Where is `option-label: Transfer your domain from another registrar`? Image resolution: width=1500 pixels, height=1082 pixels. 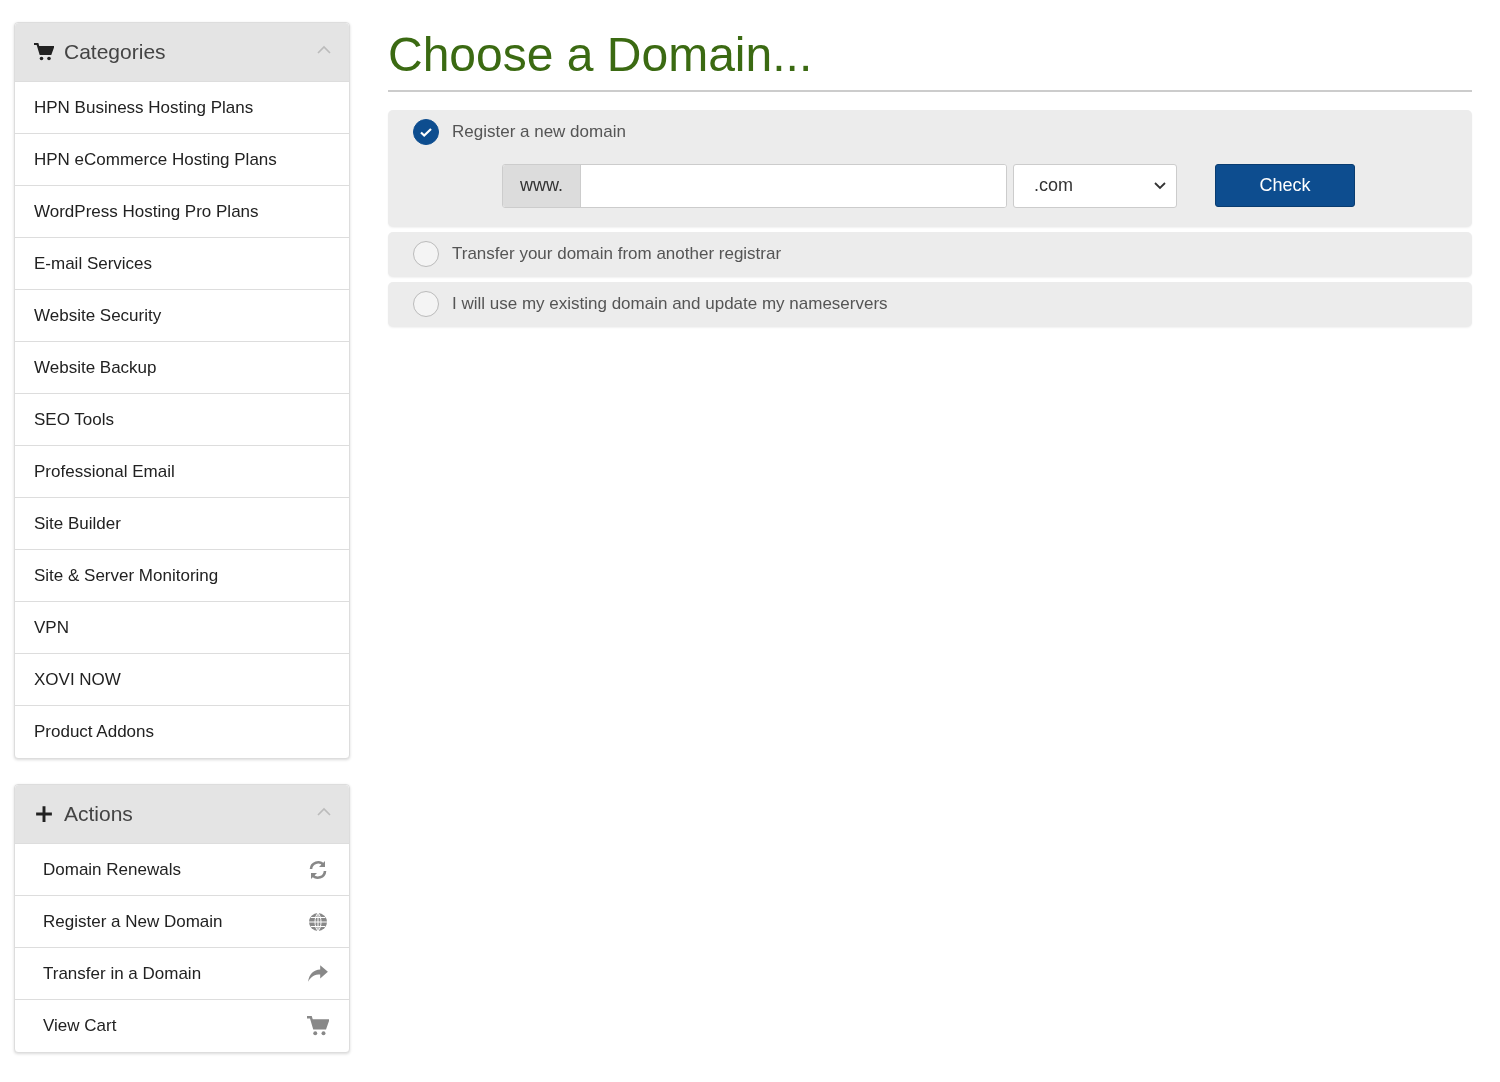 option-label: Transfer your domain from another registrar is located at coordinates (617, 253).